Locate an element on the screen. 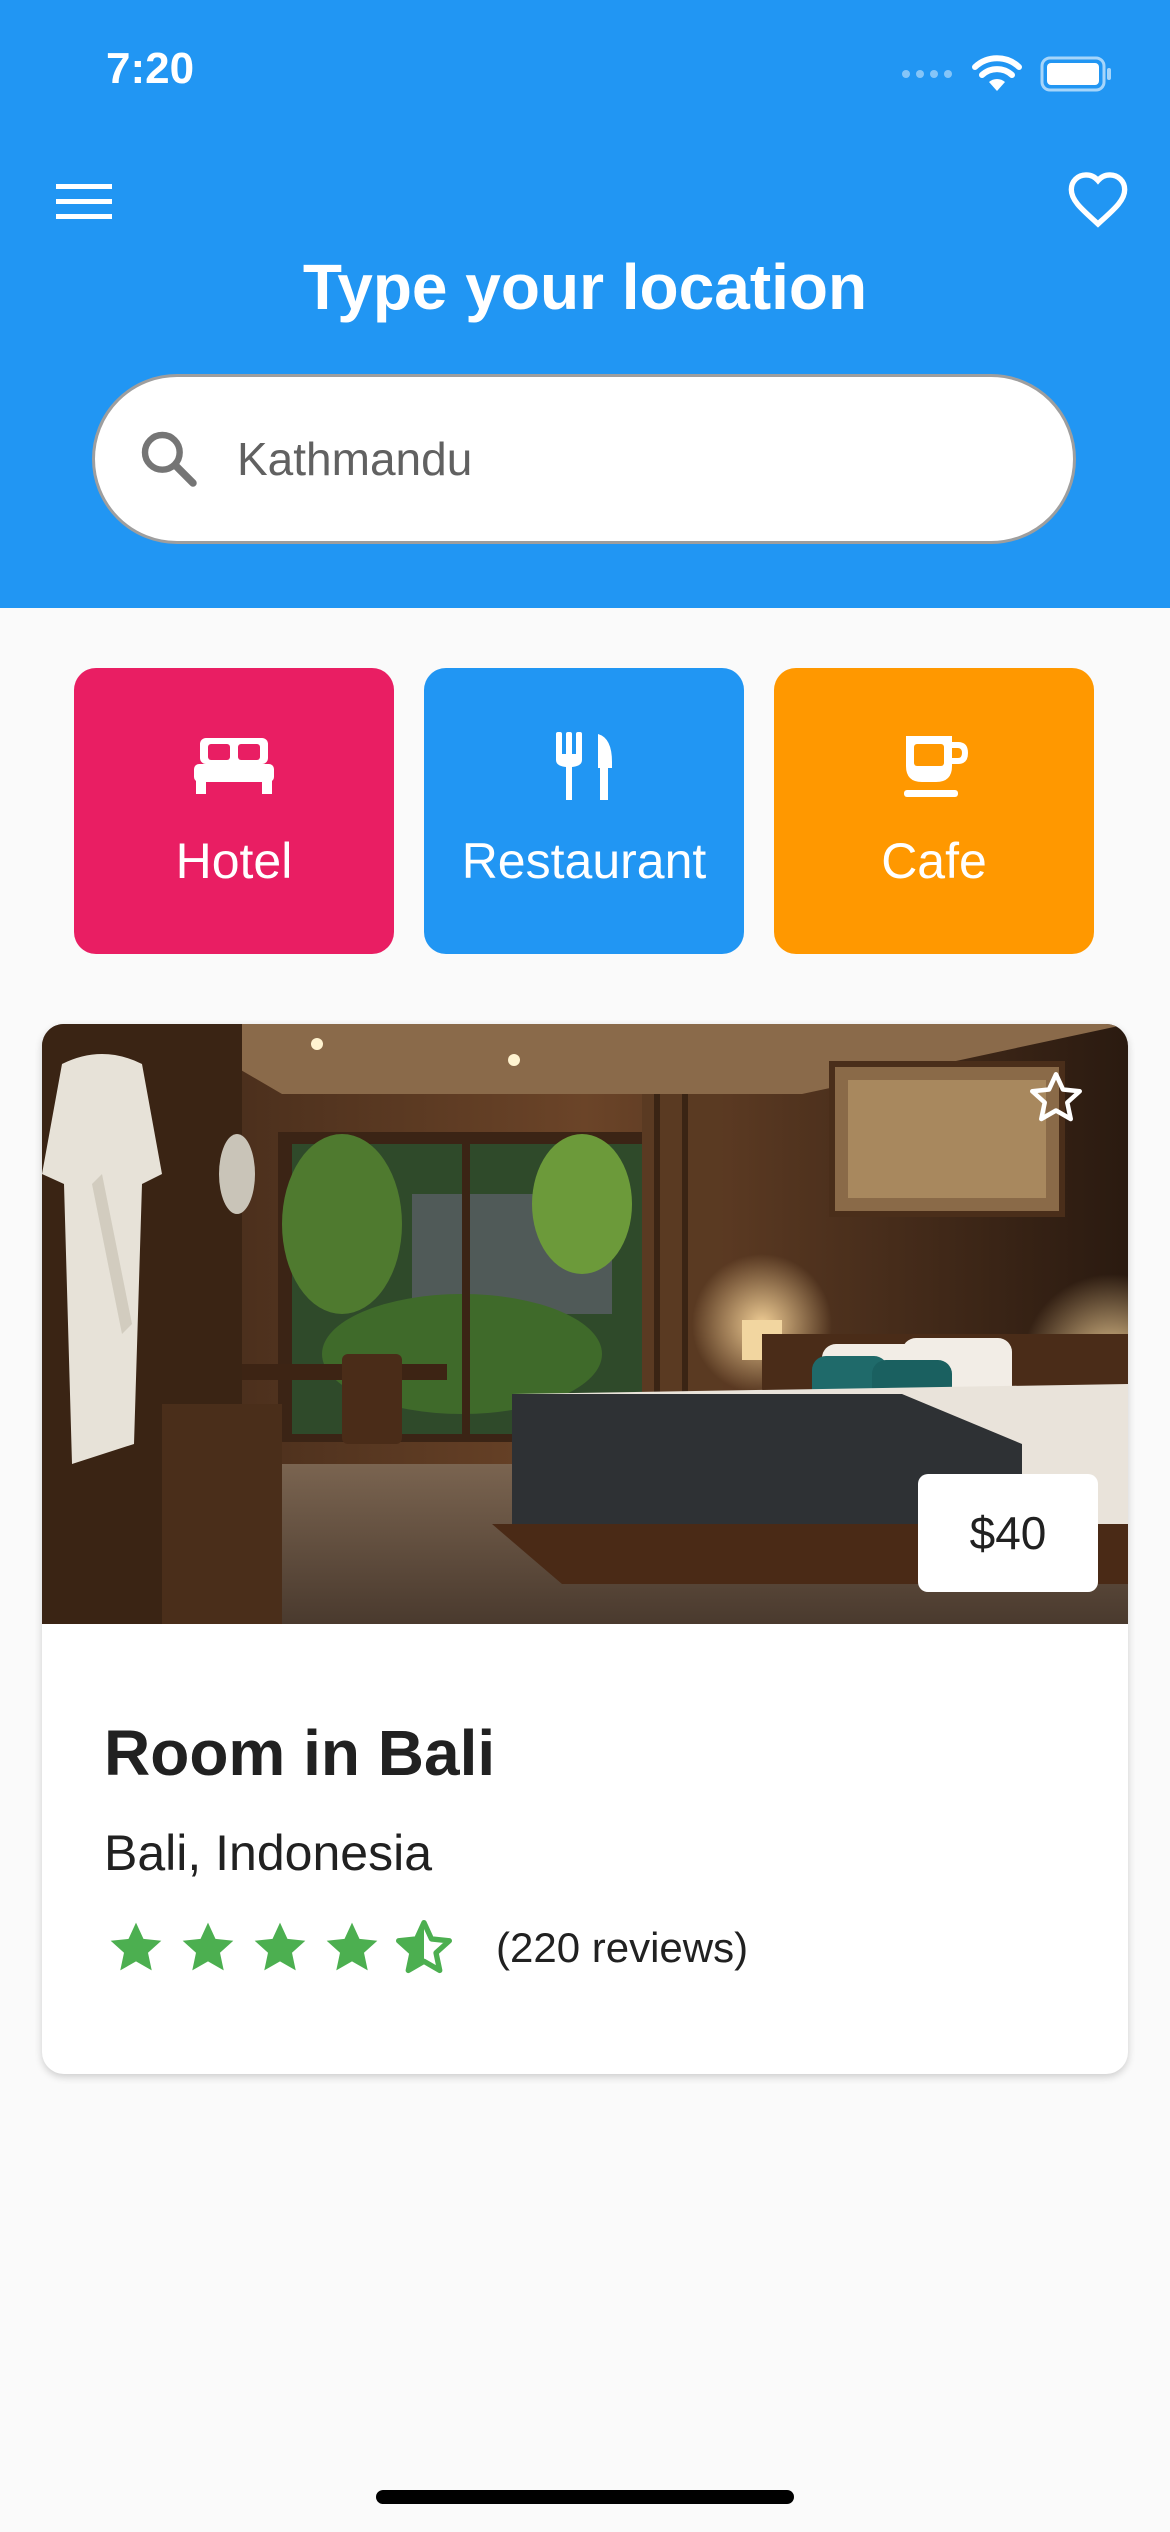 The image size is (1170, 2532). search-input is located at coordinates (617, 459).